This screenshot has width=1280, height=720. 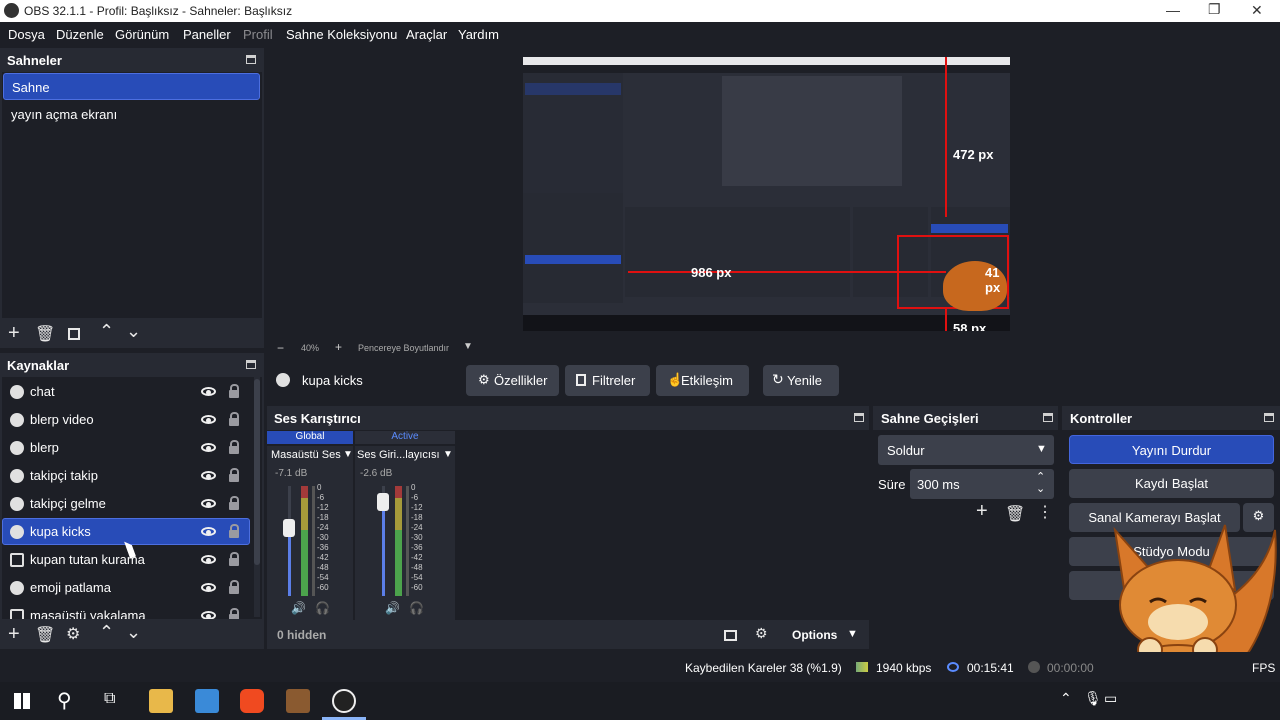 I want to click on menu-gorunum: Görünüm, so click(x=142, y=34).